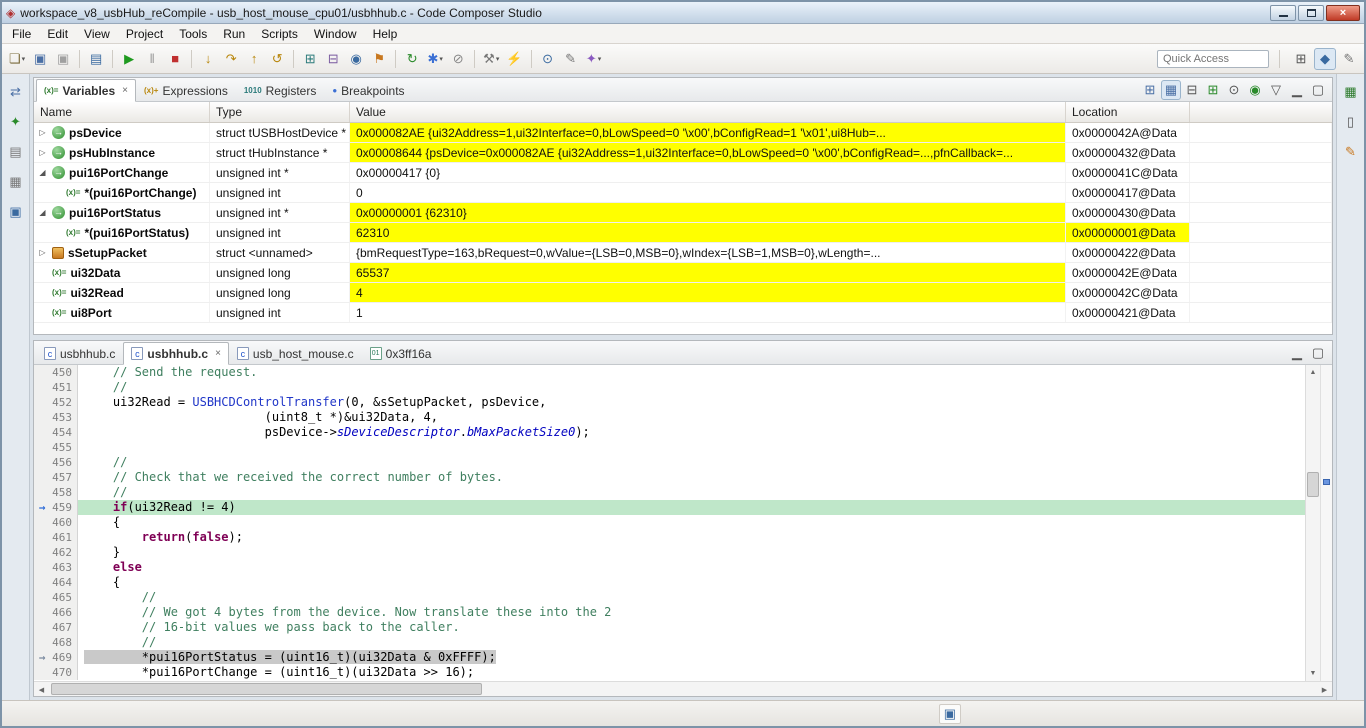  What do you see at coordinates (669, 582) in the screenshot?
I see `code-line: 464 {` at bounding box center [669, 582].